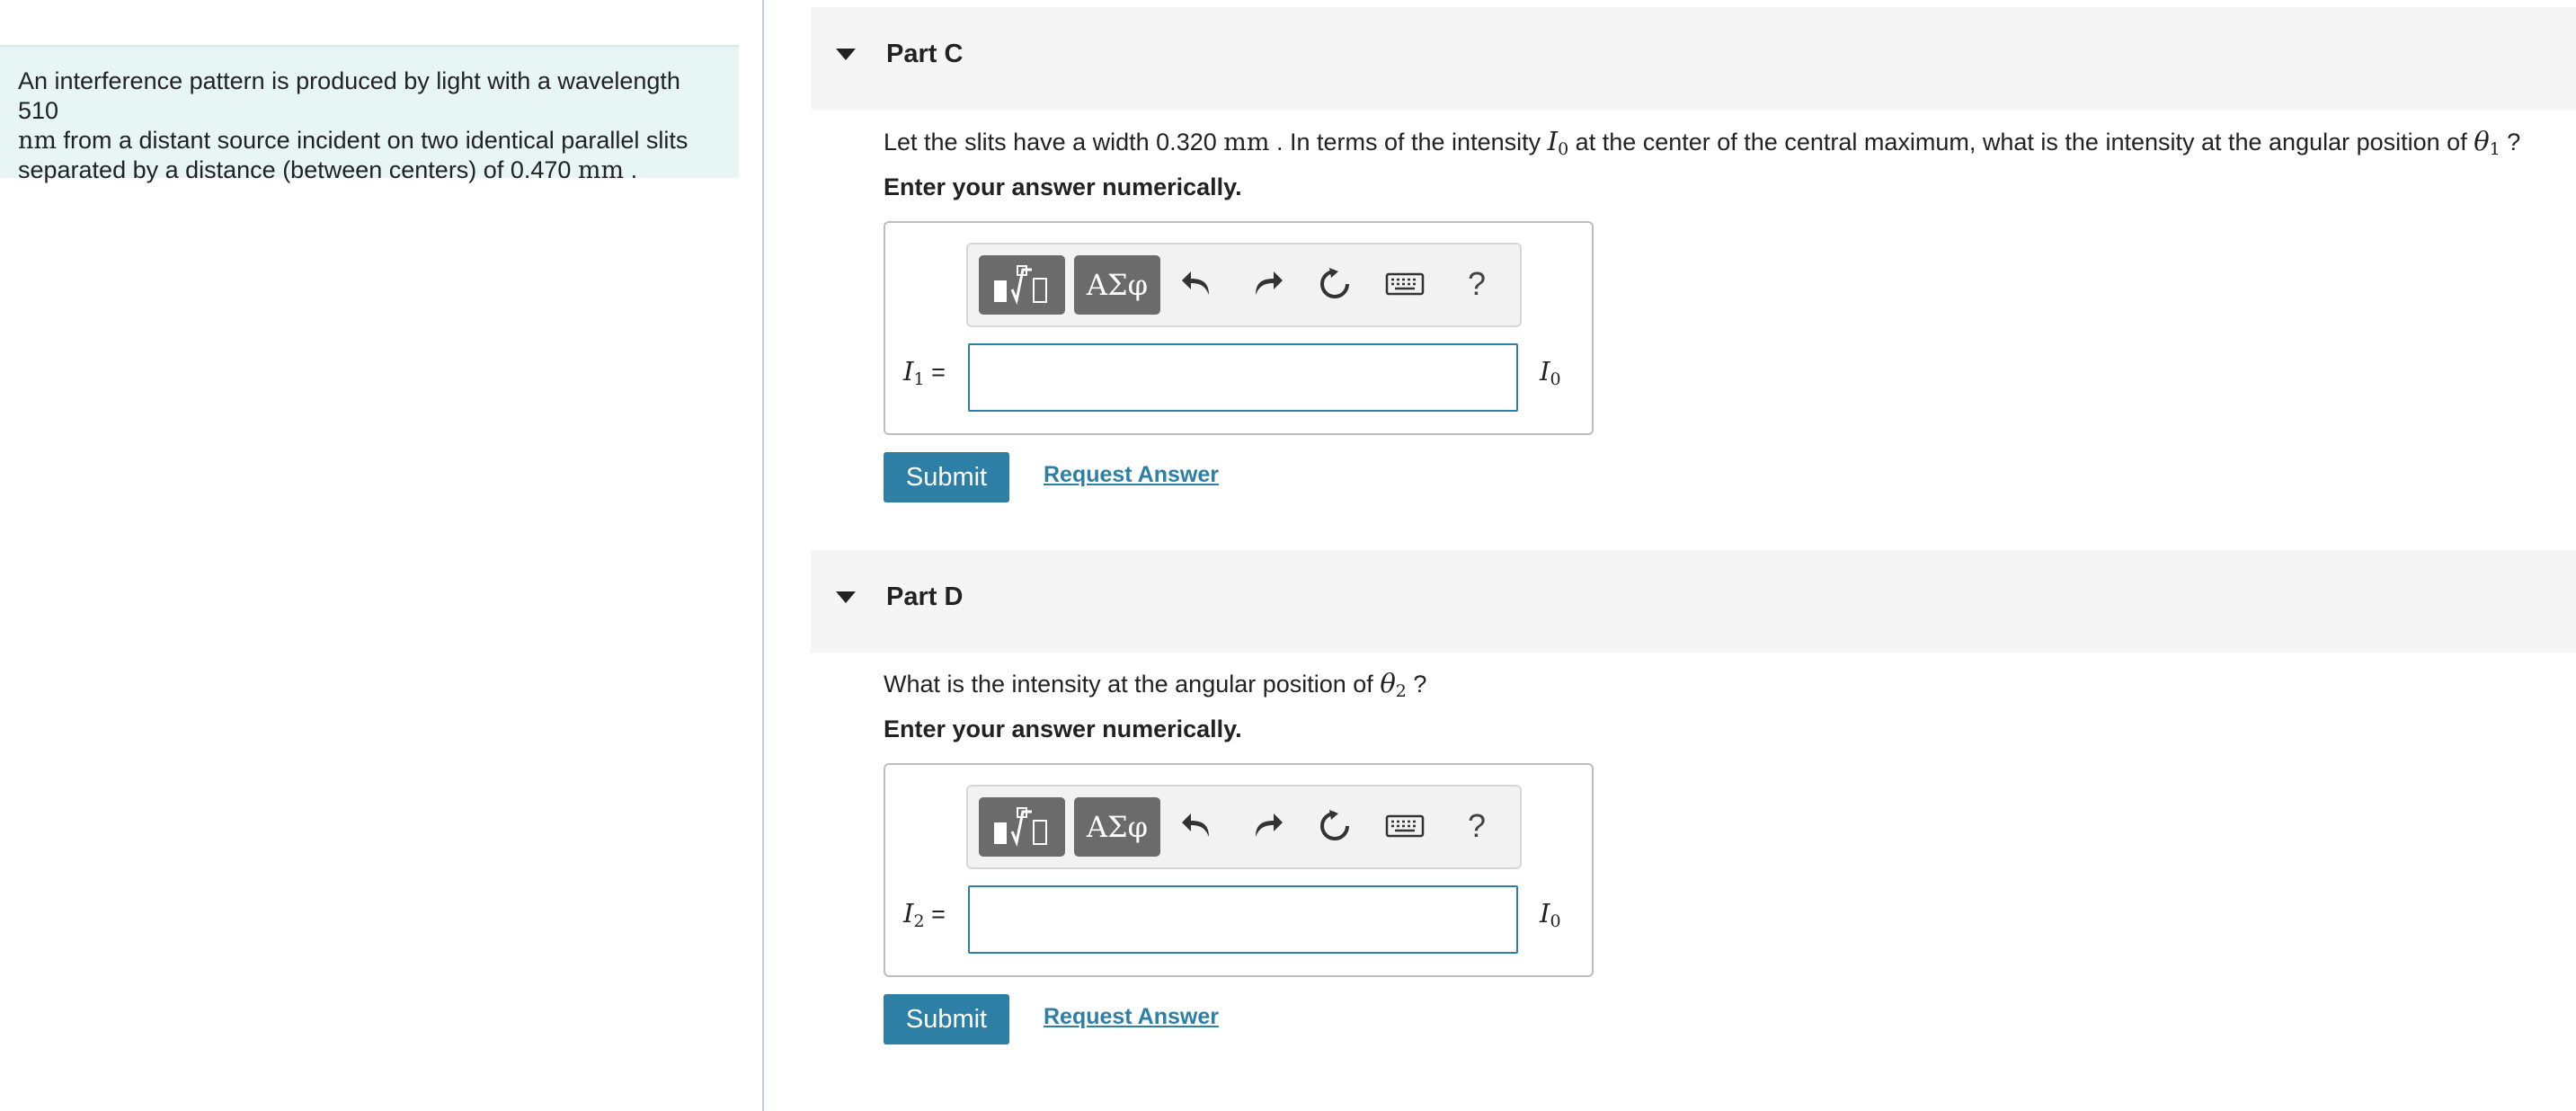 Image resolution: width=2576 pixels, height=1111 pixels. Describe the element at coordinates (1246, 142) in the screenshot. I see `unit-mm: mm` at that location.